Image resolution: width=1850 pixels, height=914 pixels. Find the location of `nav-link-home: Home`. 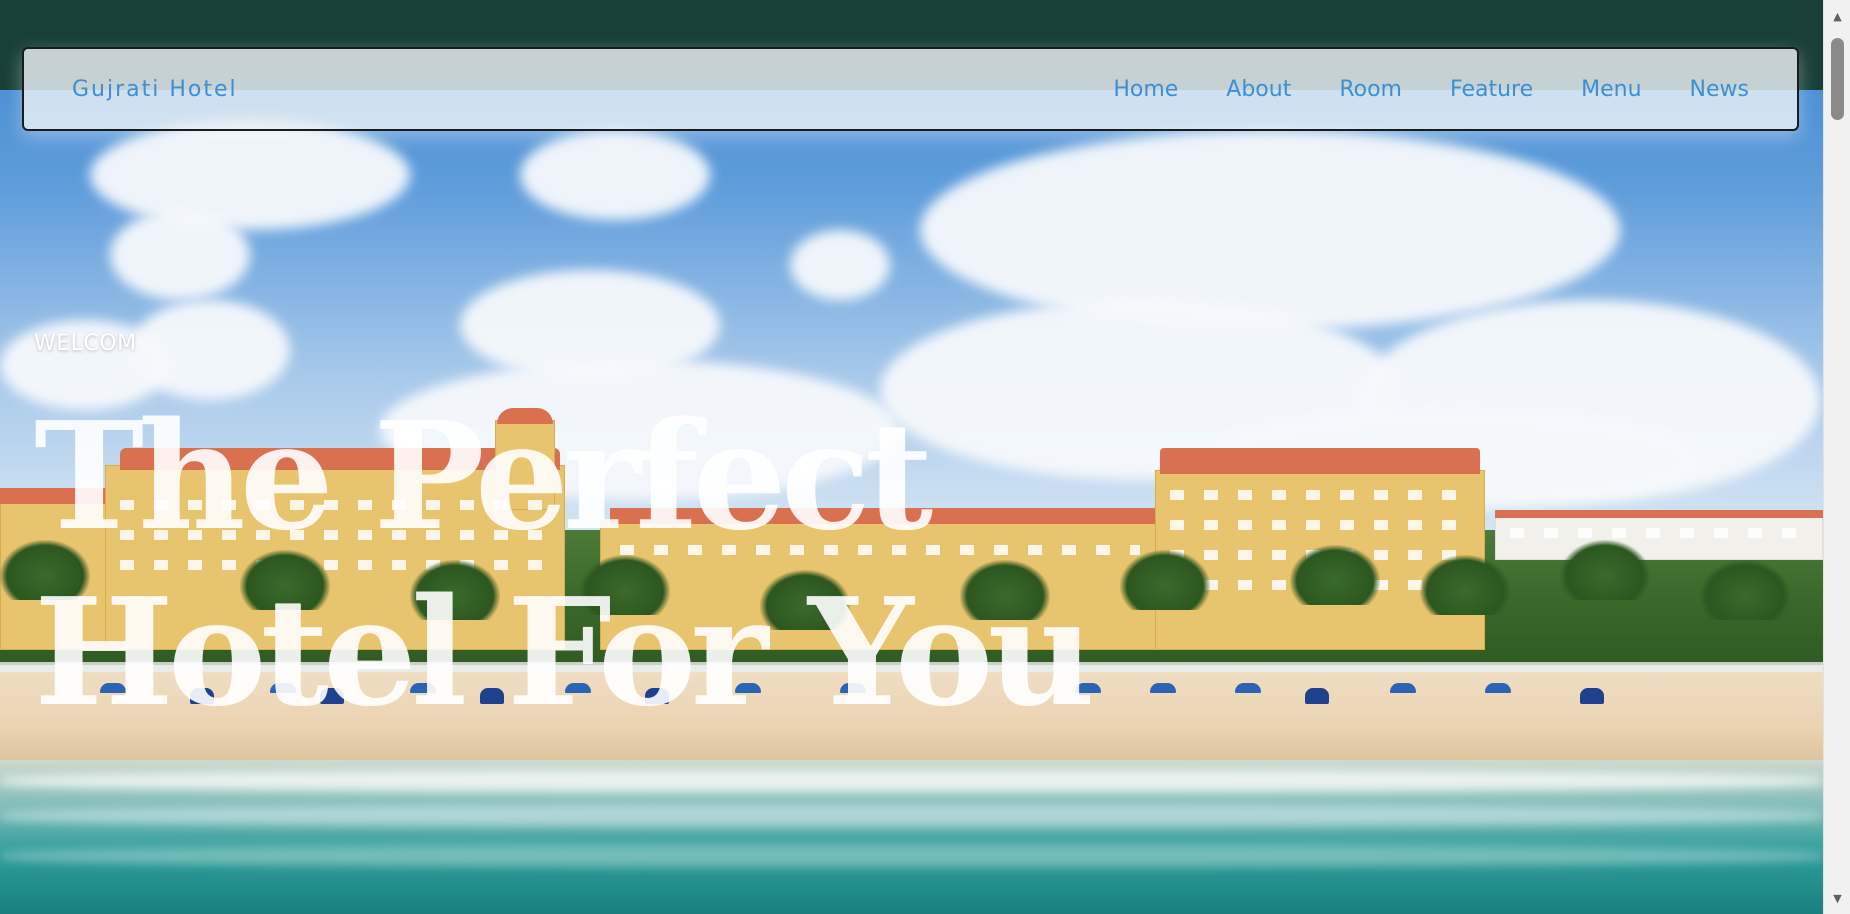

nav-link-home: Home is located at coordinates (1145, 89).